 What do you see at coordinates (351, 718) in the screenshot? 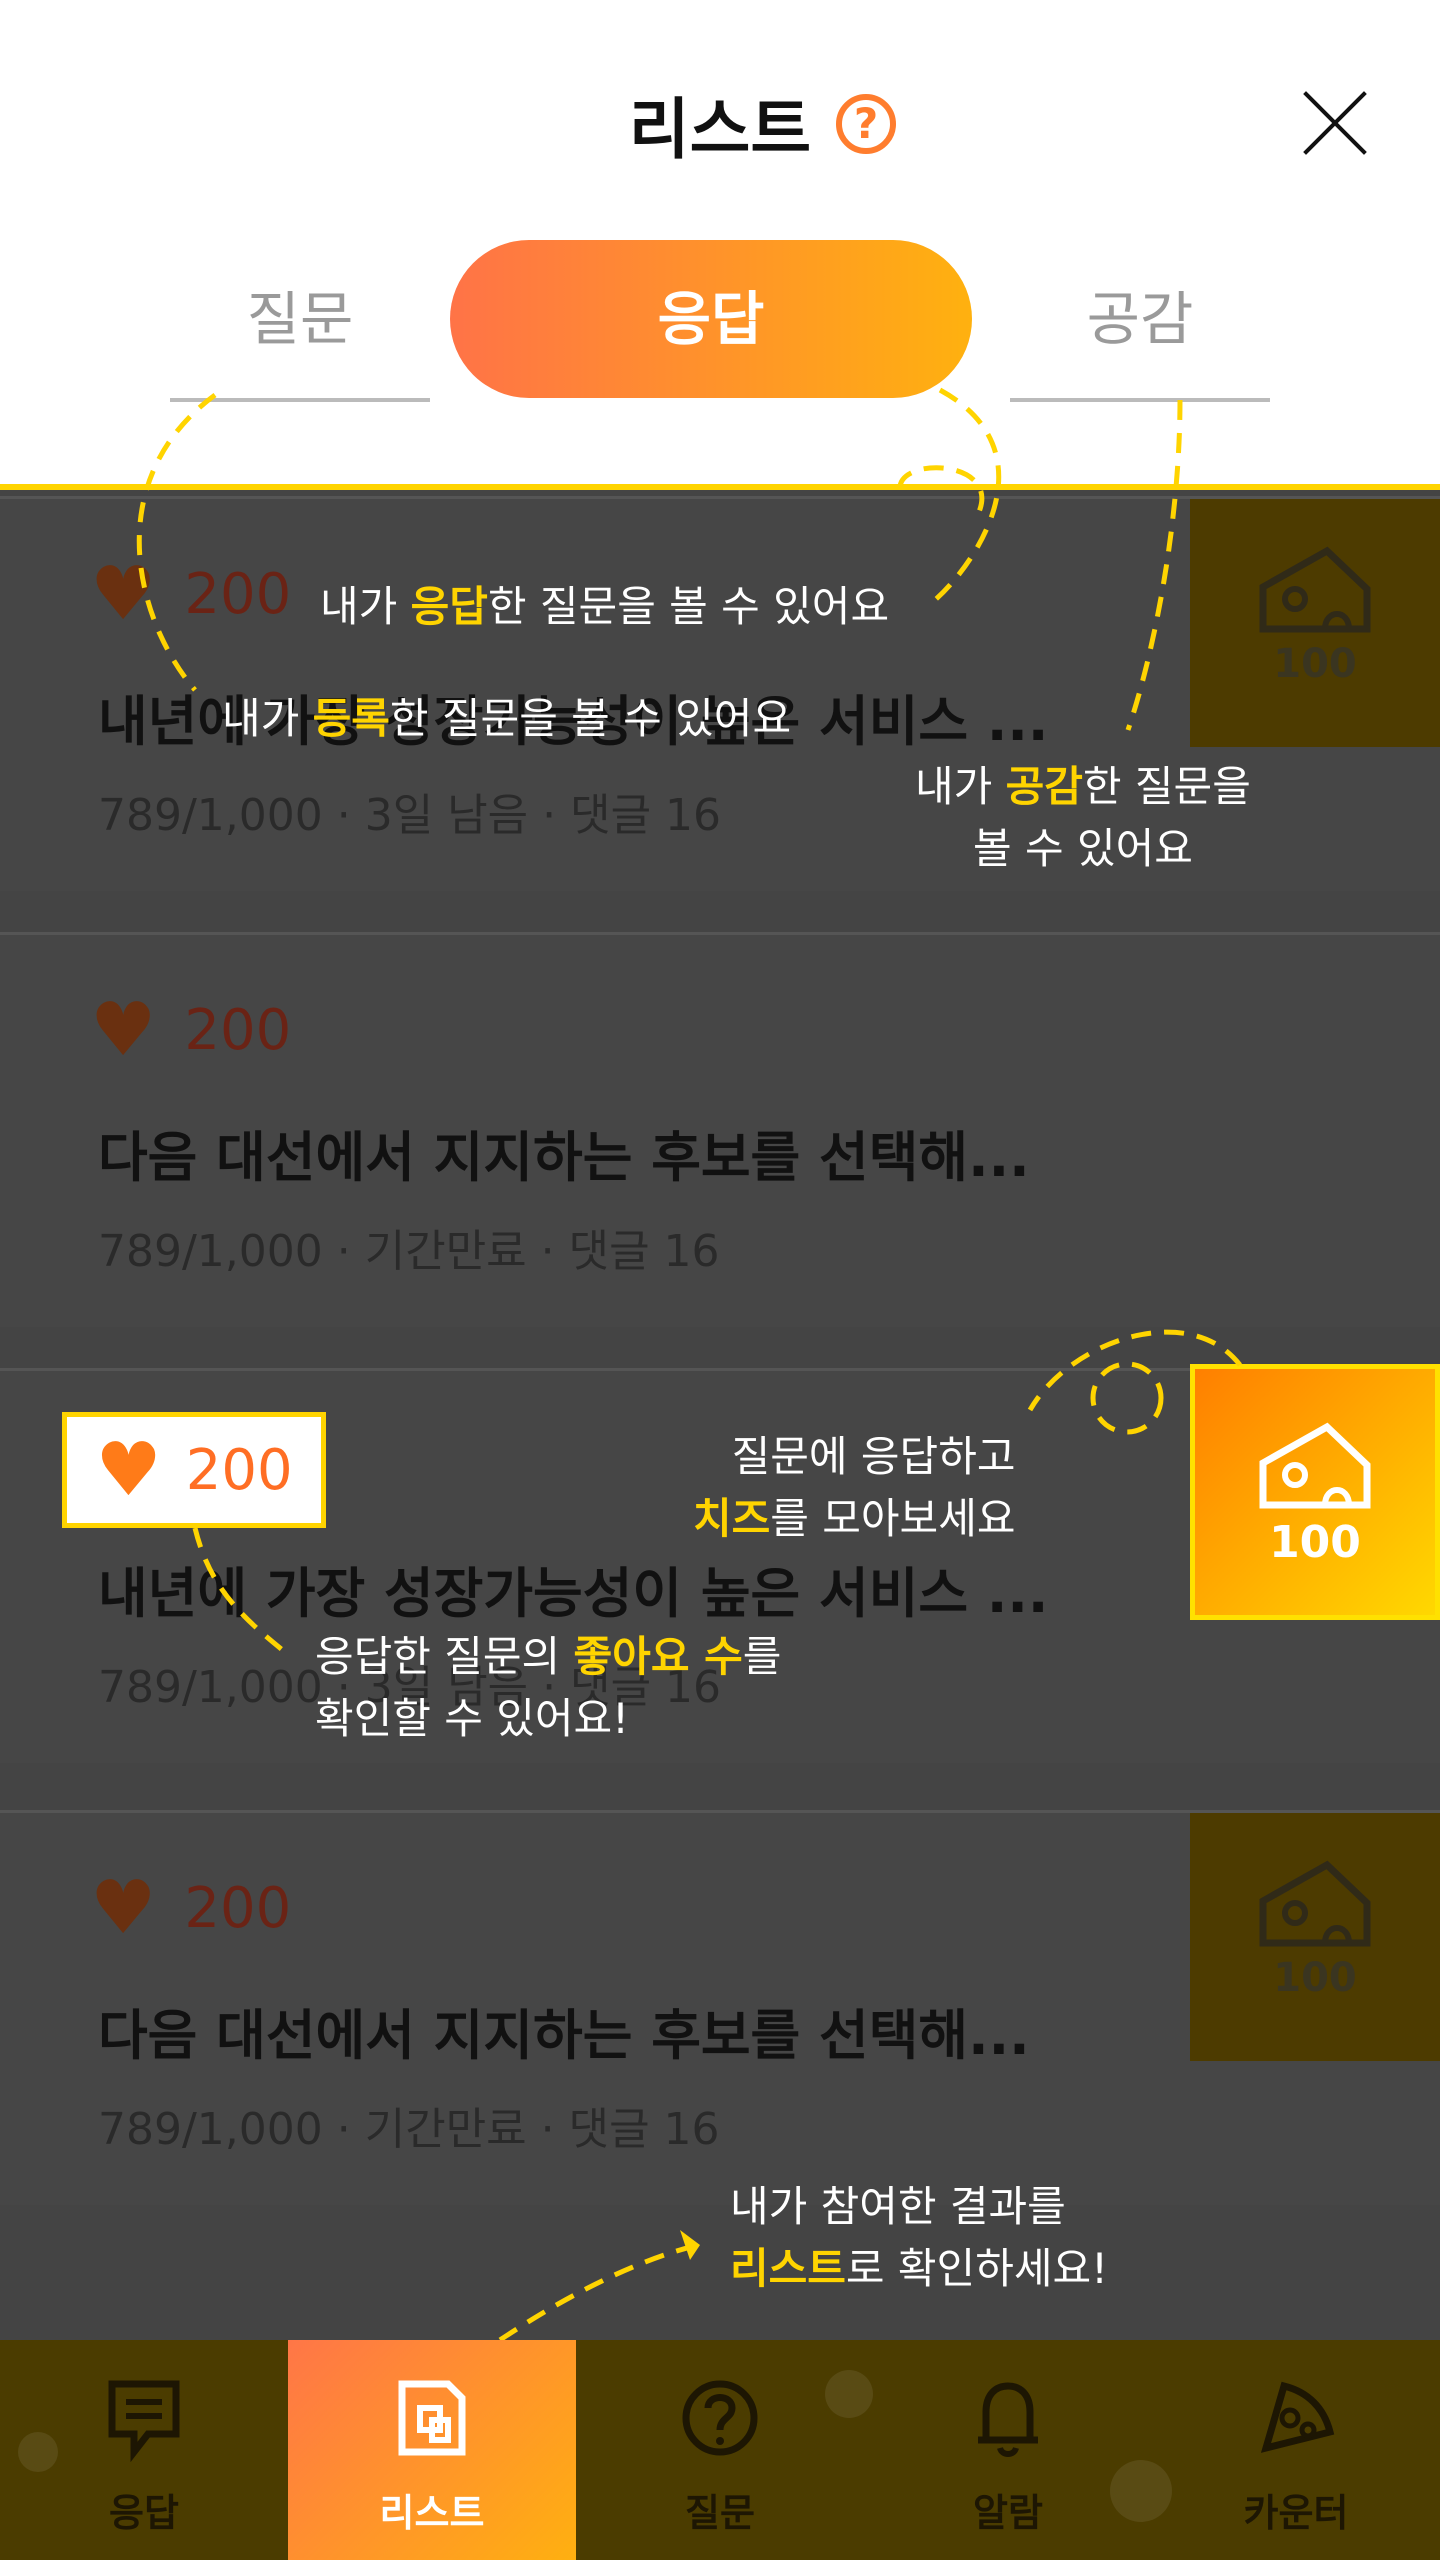
I see `tip-highlight: 등록` at bounding box center [351, 718].